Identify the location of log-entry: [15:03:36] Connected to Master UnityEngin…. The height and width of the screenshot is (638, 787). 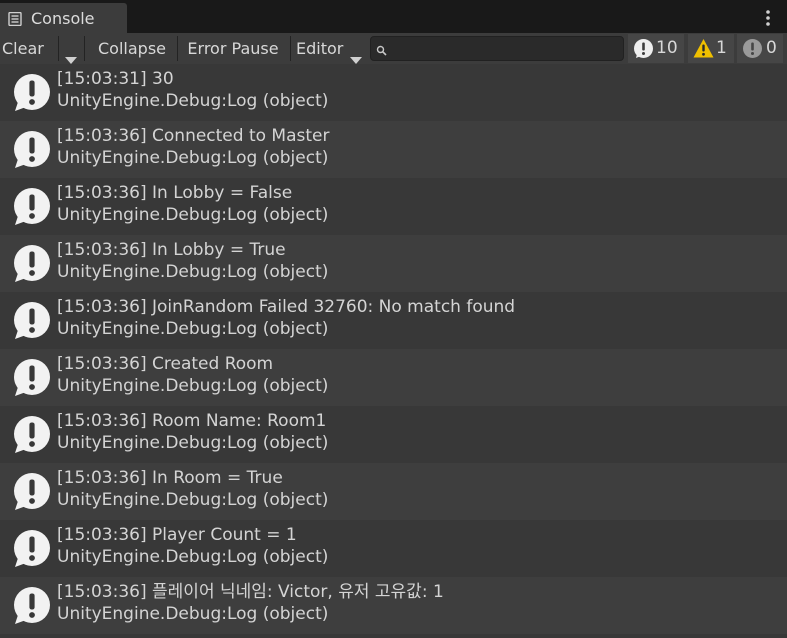
(393, 149).